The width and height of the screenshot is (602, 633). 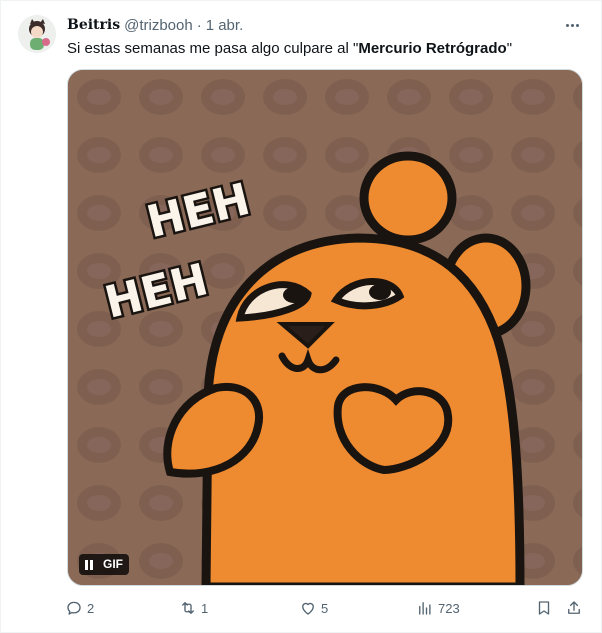 I want to click on more-icon, so click(x=572, y=25).